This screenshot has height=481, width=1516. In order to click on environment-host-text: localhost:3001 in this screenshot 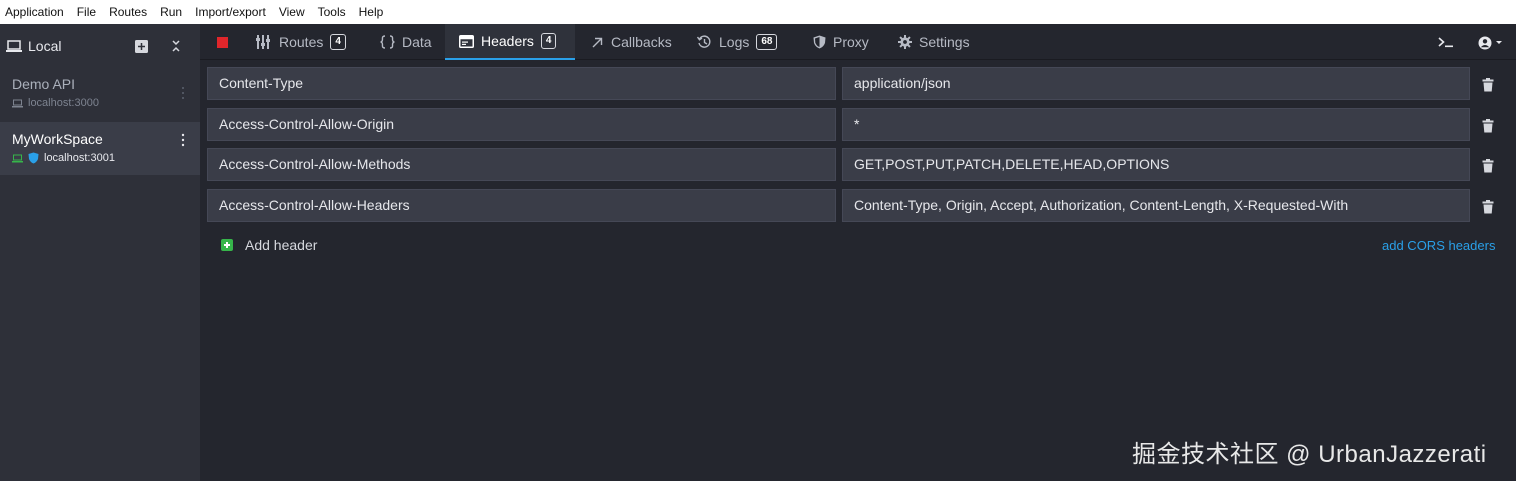, I will do `click(79, 158)`.